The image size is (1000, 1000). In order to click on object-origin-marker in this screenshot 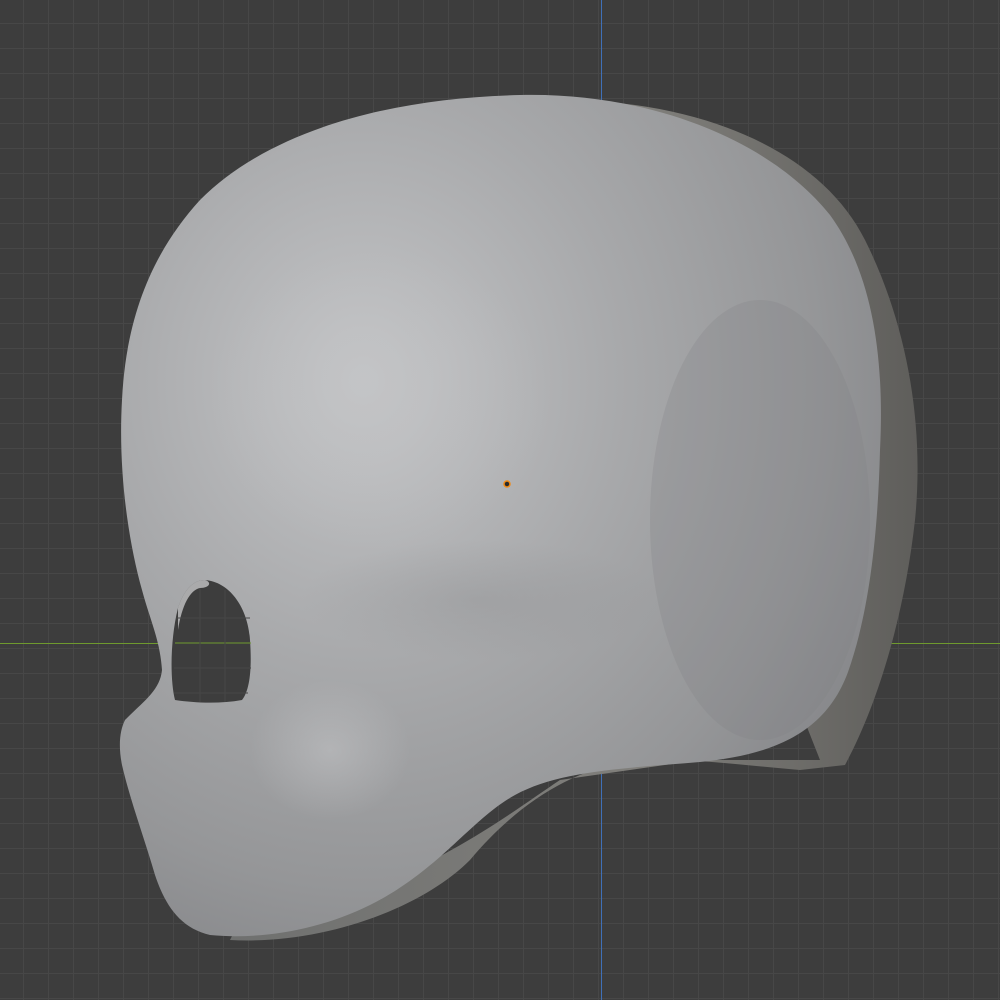, I will do `click(507, 484)`.